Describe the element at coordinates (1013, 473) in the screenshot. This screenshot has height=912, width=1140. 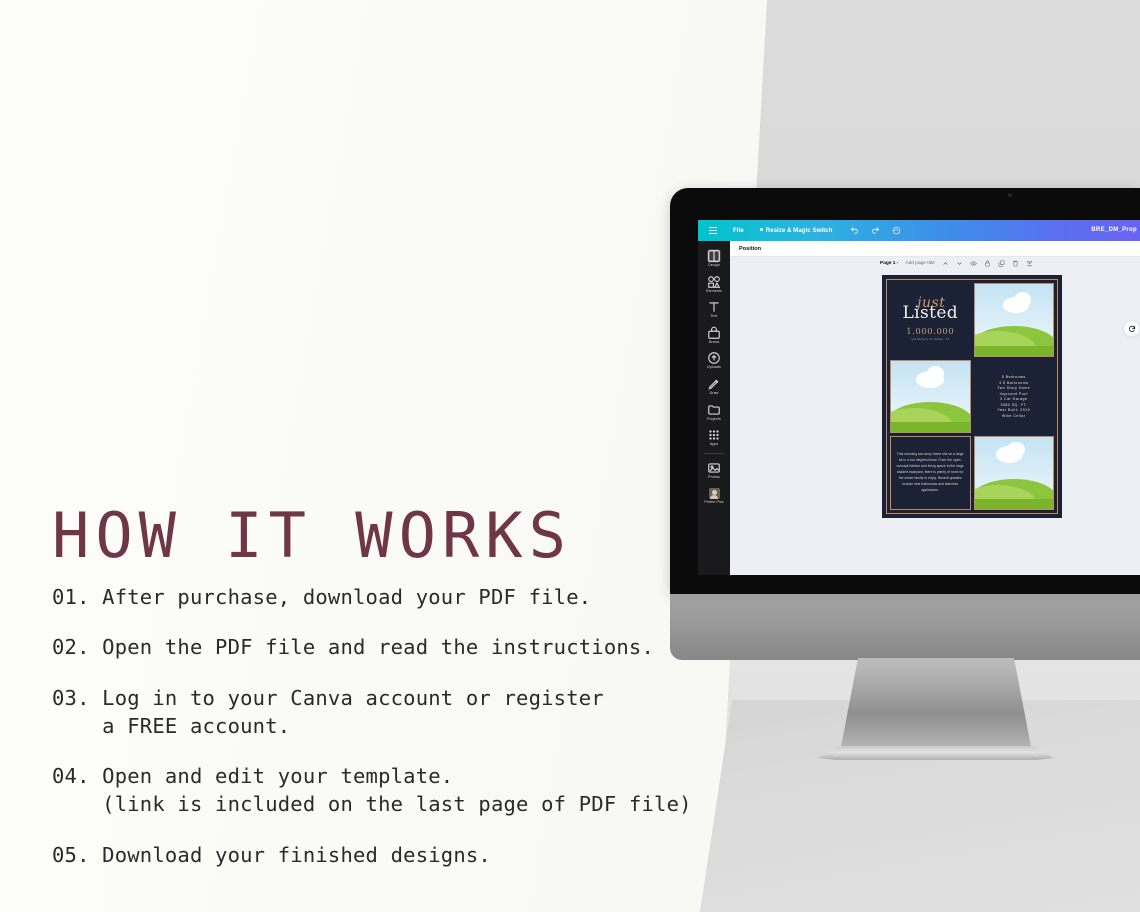
I see `flyer-photo-bottom-right` at that location.